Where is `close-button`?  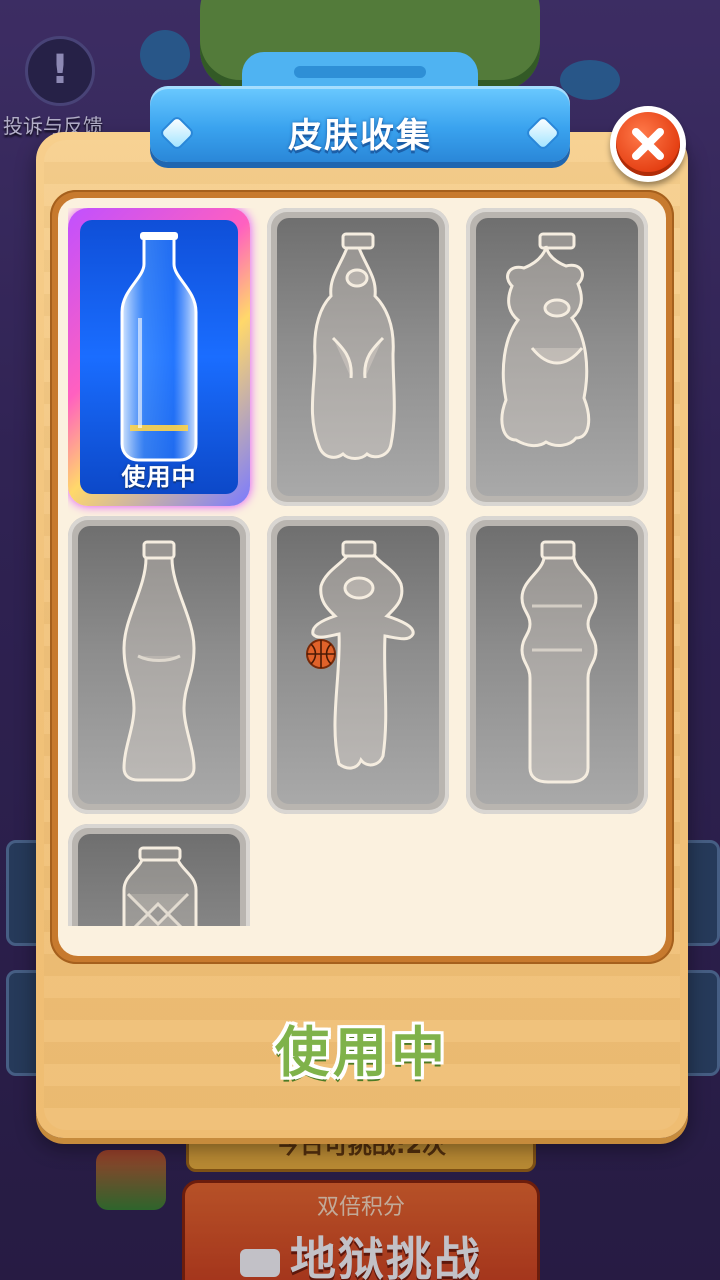
close-button is located at coordinates (648, 144).